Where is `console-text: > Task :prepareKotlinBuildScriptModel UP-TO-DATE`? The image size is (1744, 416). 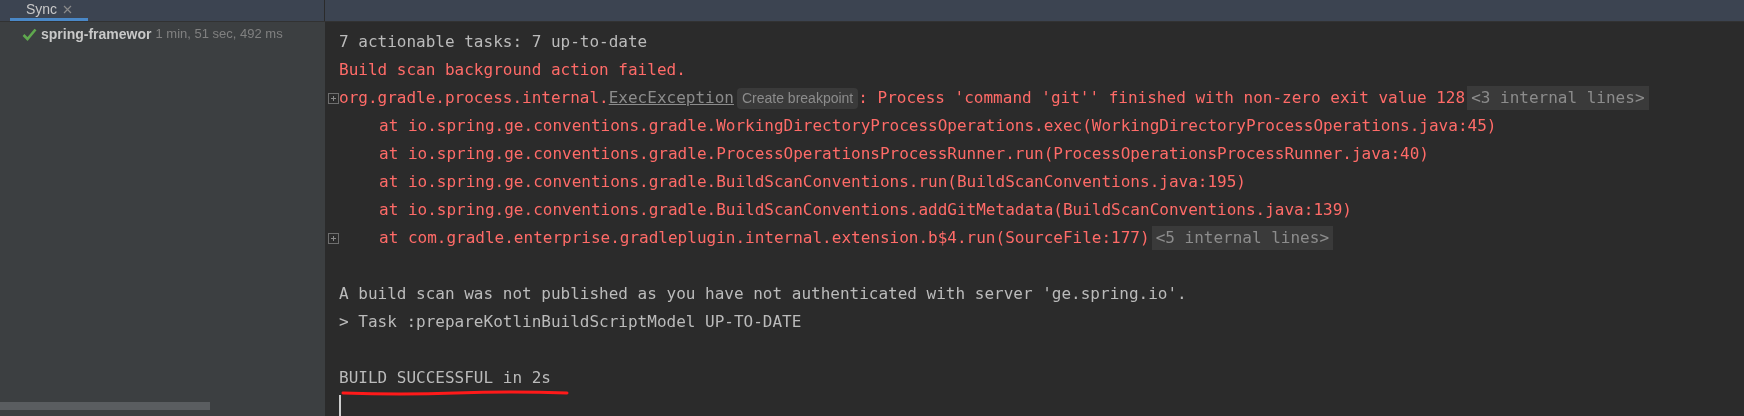 console-text: > Task :prepareKotlinBuildScriptModel UP-TO-DATE is located at coordinates (570, 322).